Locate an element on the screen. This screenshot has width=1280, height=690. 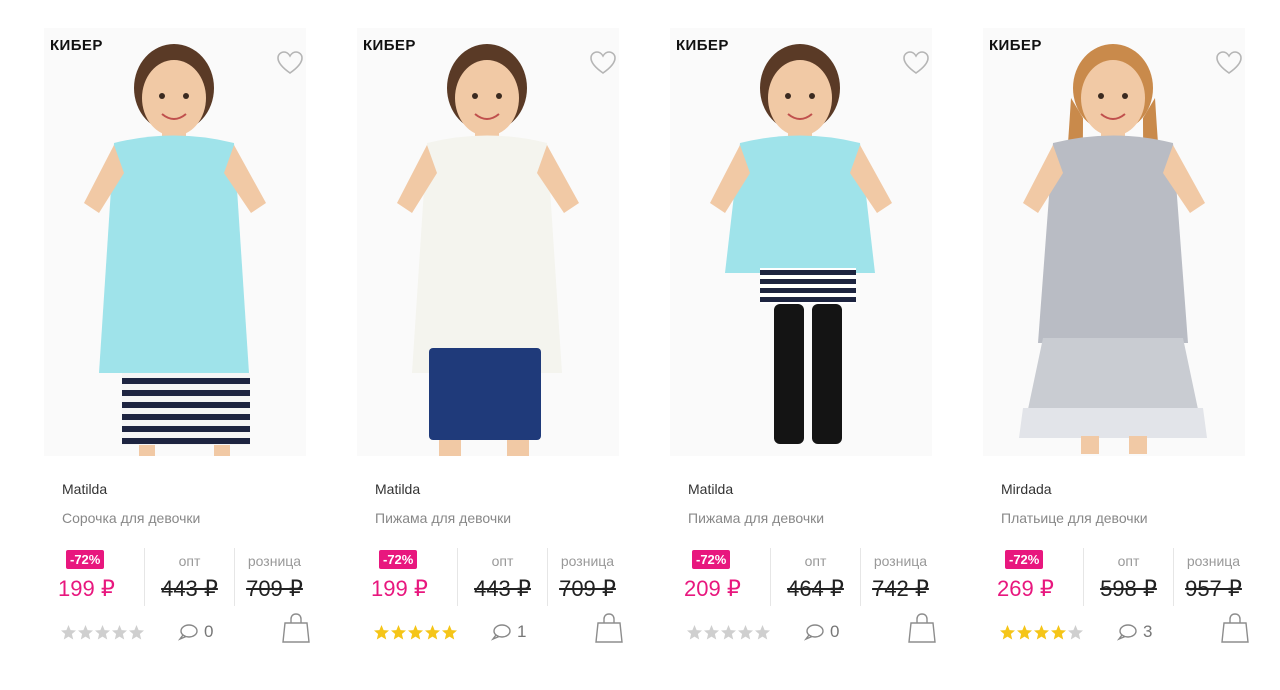
product-title: Платьице для девочки is located at coordinates (1074, 518).